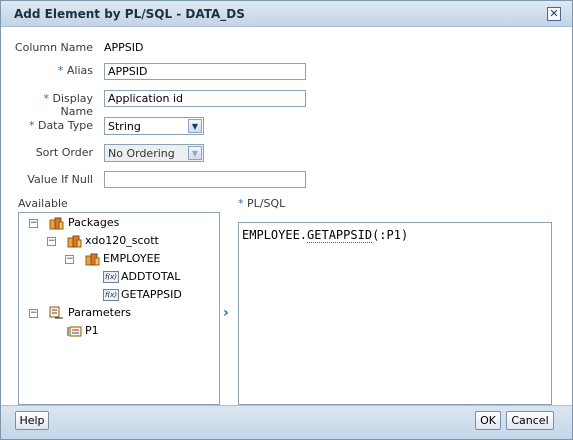 This screenshot has height=440, width=573. I want to click on plsql-label: * PL/SQL, so click(262, 203).